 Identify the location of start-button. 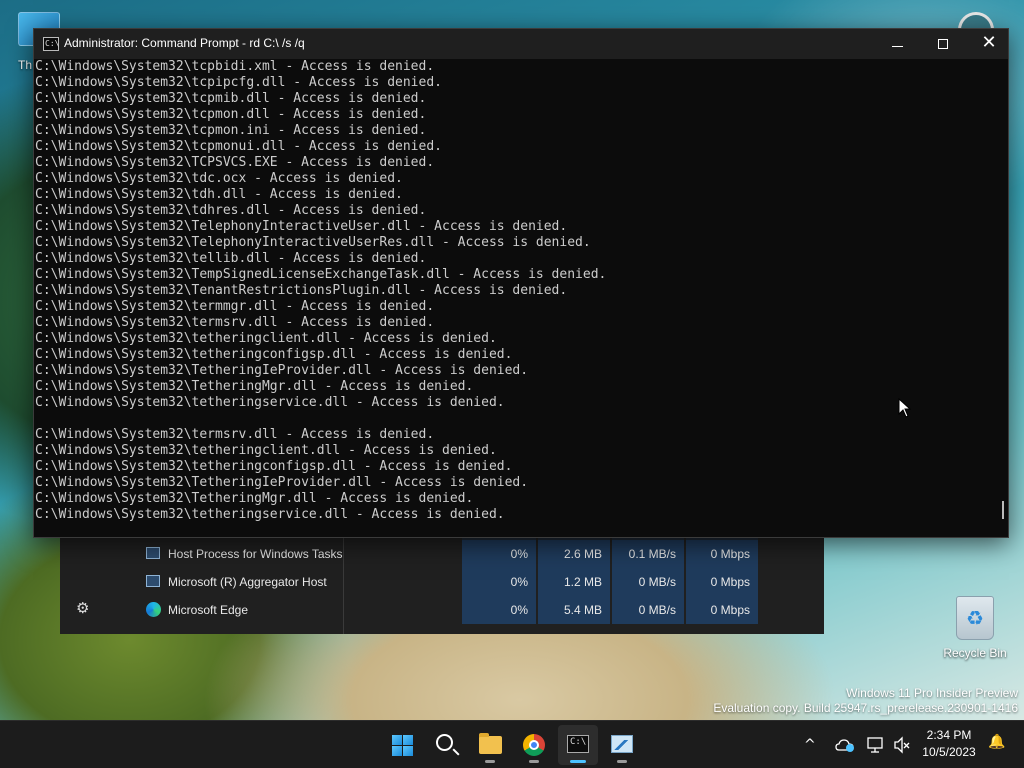
(402, 745).